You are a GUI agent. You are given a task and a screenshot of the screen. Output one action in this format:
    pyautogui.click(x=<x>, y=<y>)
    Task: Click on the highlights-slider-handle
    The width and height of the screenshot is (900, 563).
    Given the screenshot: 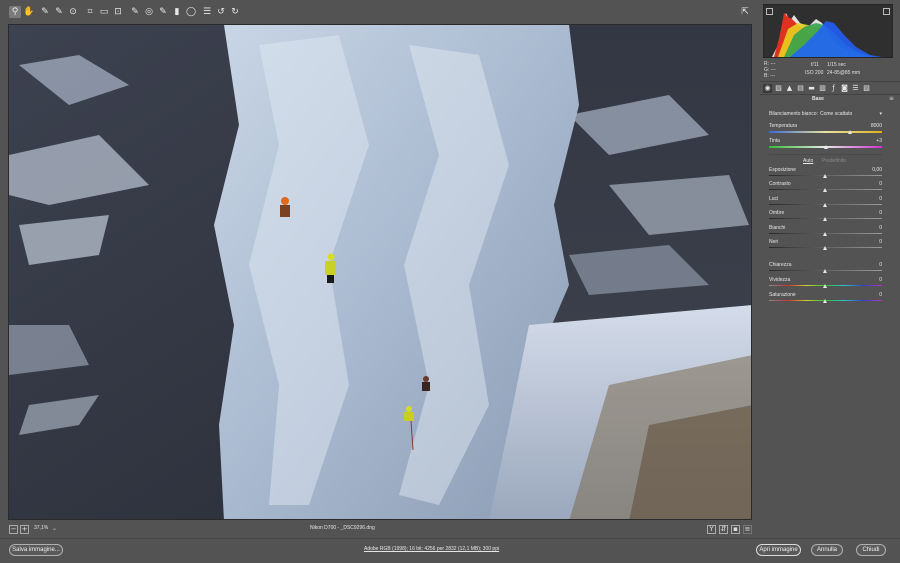 What is the action you would take?
    pyautogui.click(x=825, y=205)
    